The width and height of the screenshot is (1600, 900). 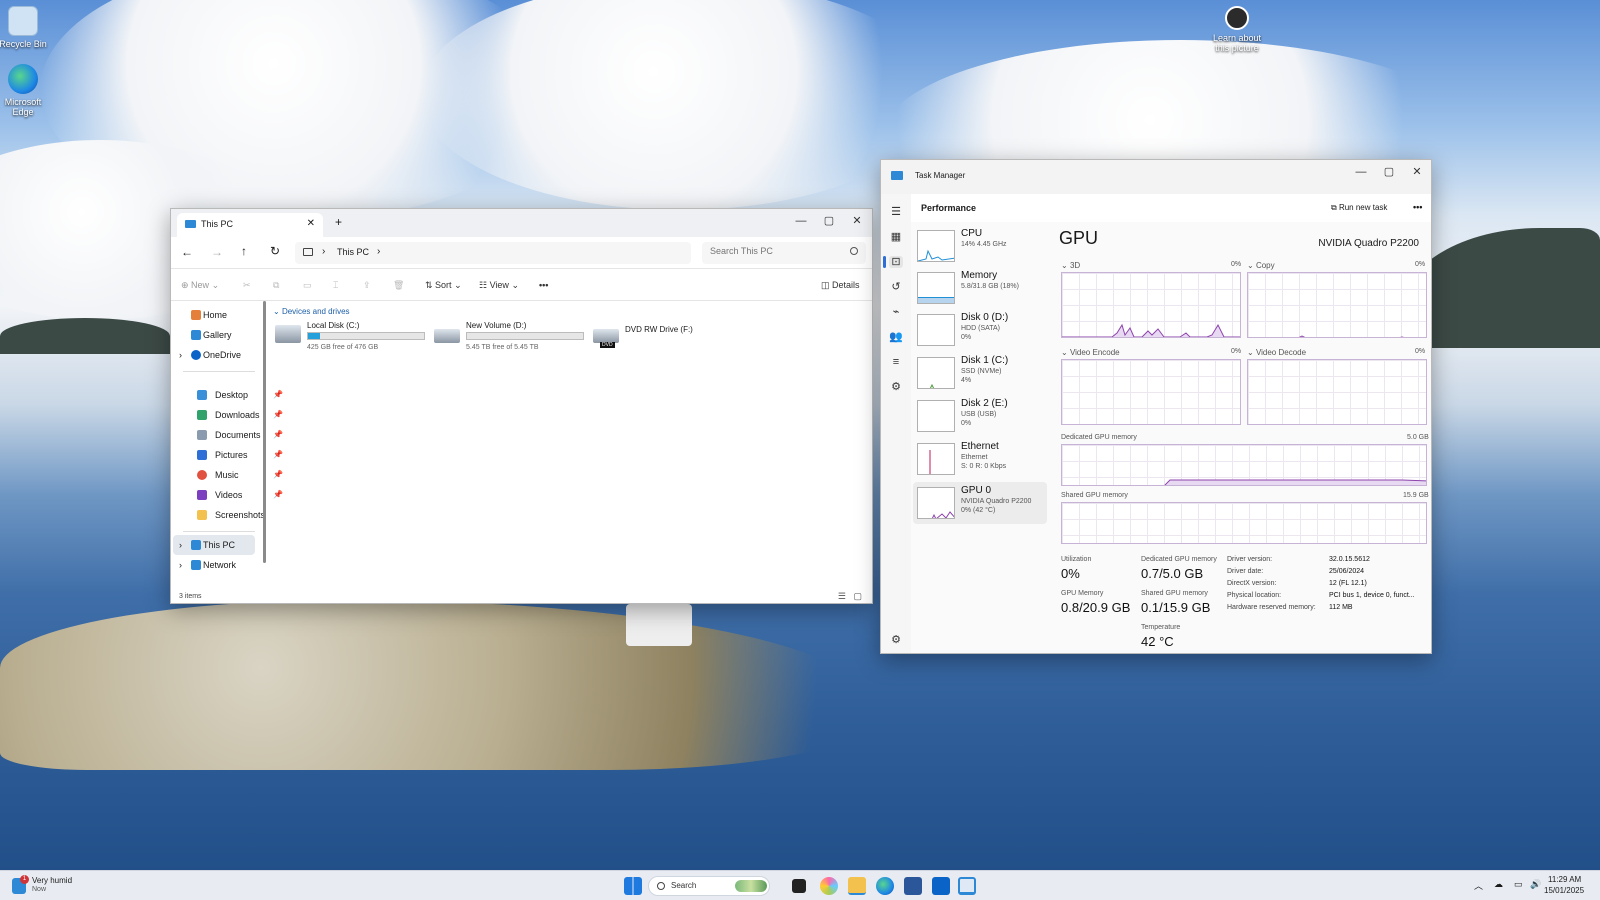 I want to click on share-icon: ⇪, so click(x=367, y=285).